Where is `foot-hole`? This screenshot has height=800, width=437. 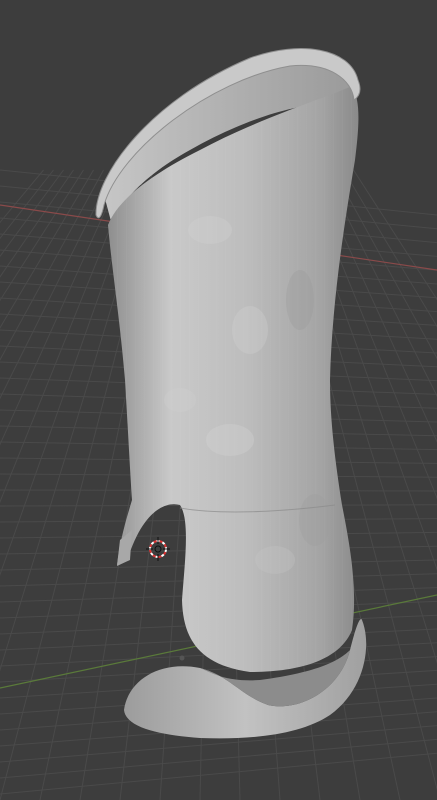 foot-hole is located at coordinates (182, 658).